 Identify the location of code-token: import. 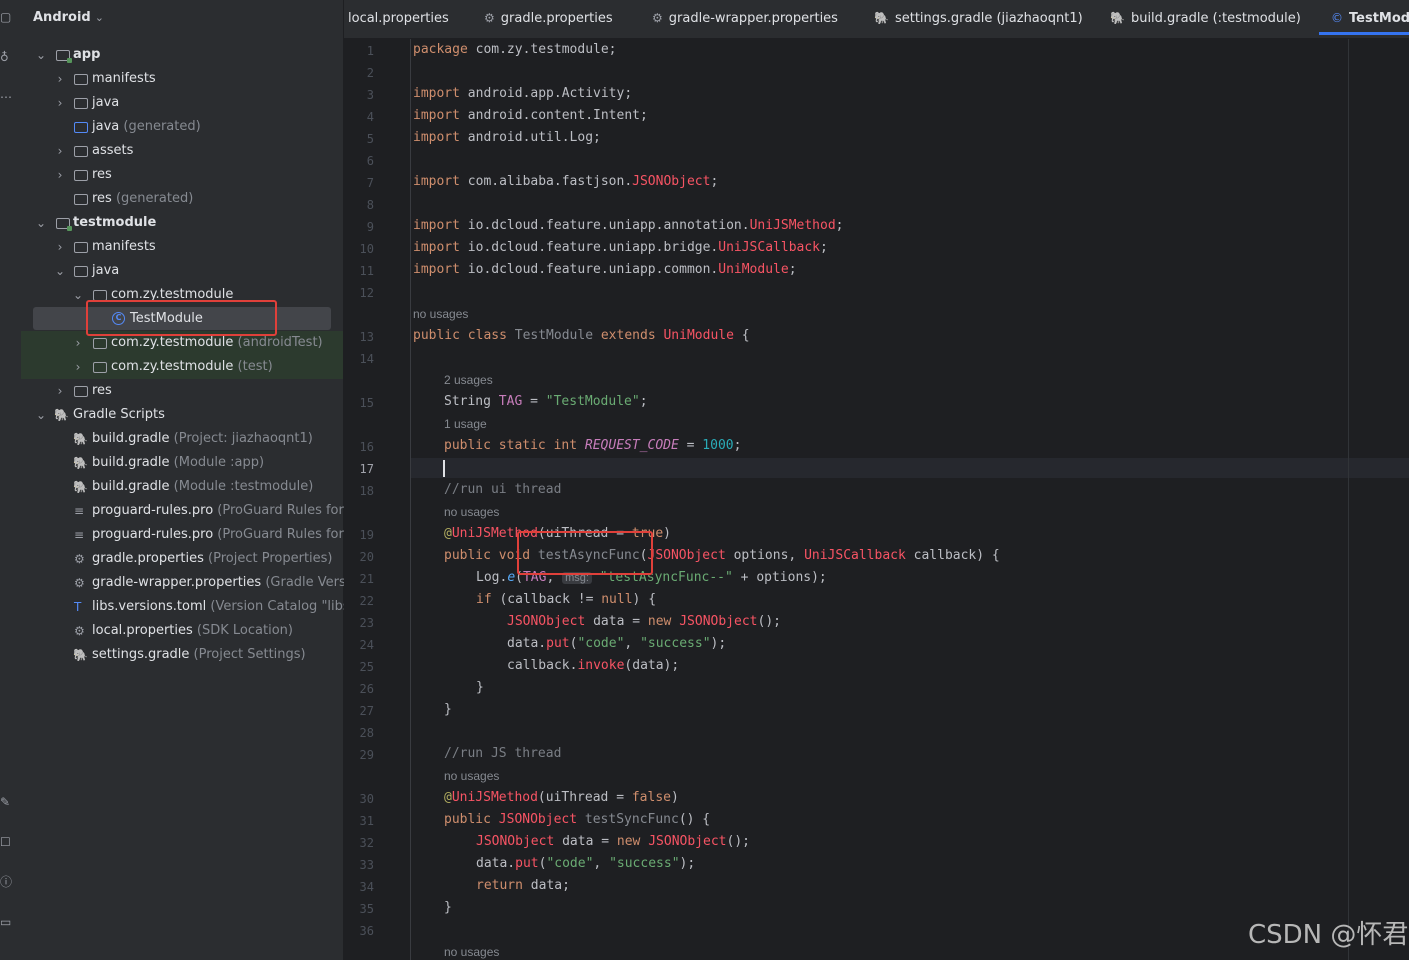
(436, 247).